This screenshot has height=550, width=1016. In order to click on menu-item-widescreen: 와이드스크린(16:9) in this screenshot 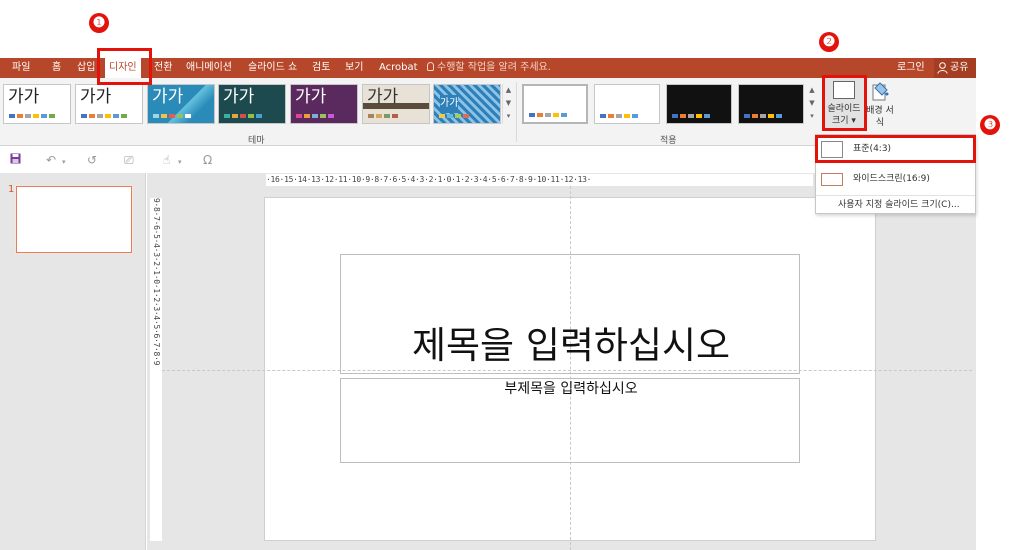, I will do `click(895, 179)`.